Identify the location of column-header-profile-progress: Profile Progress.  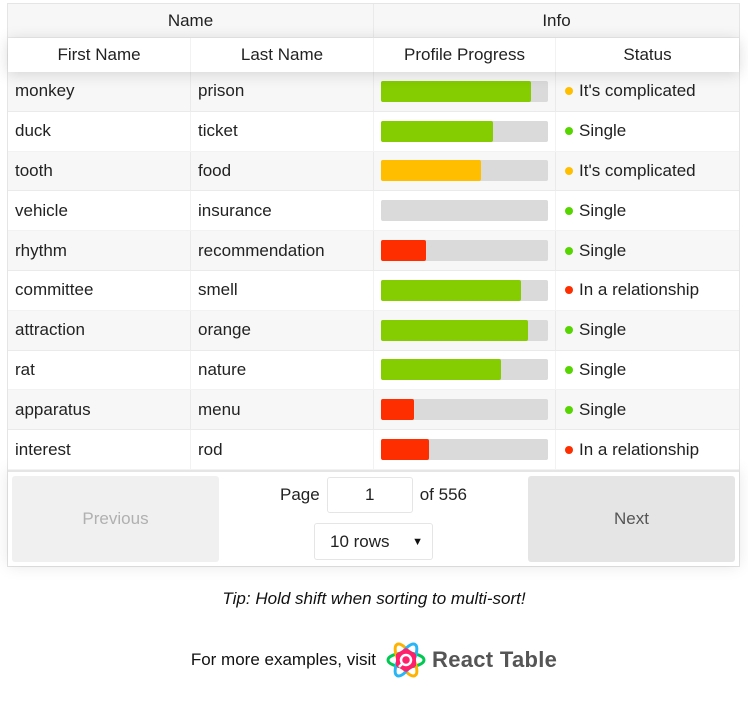
(465, 55).